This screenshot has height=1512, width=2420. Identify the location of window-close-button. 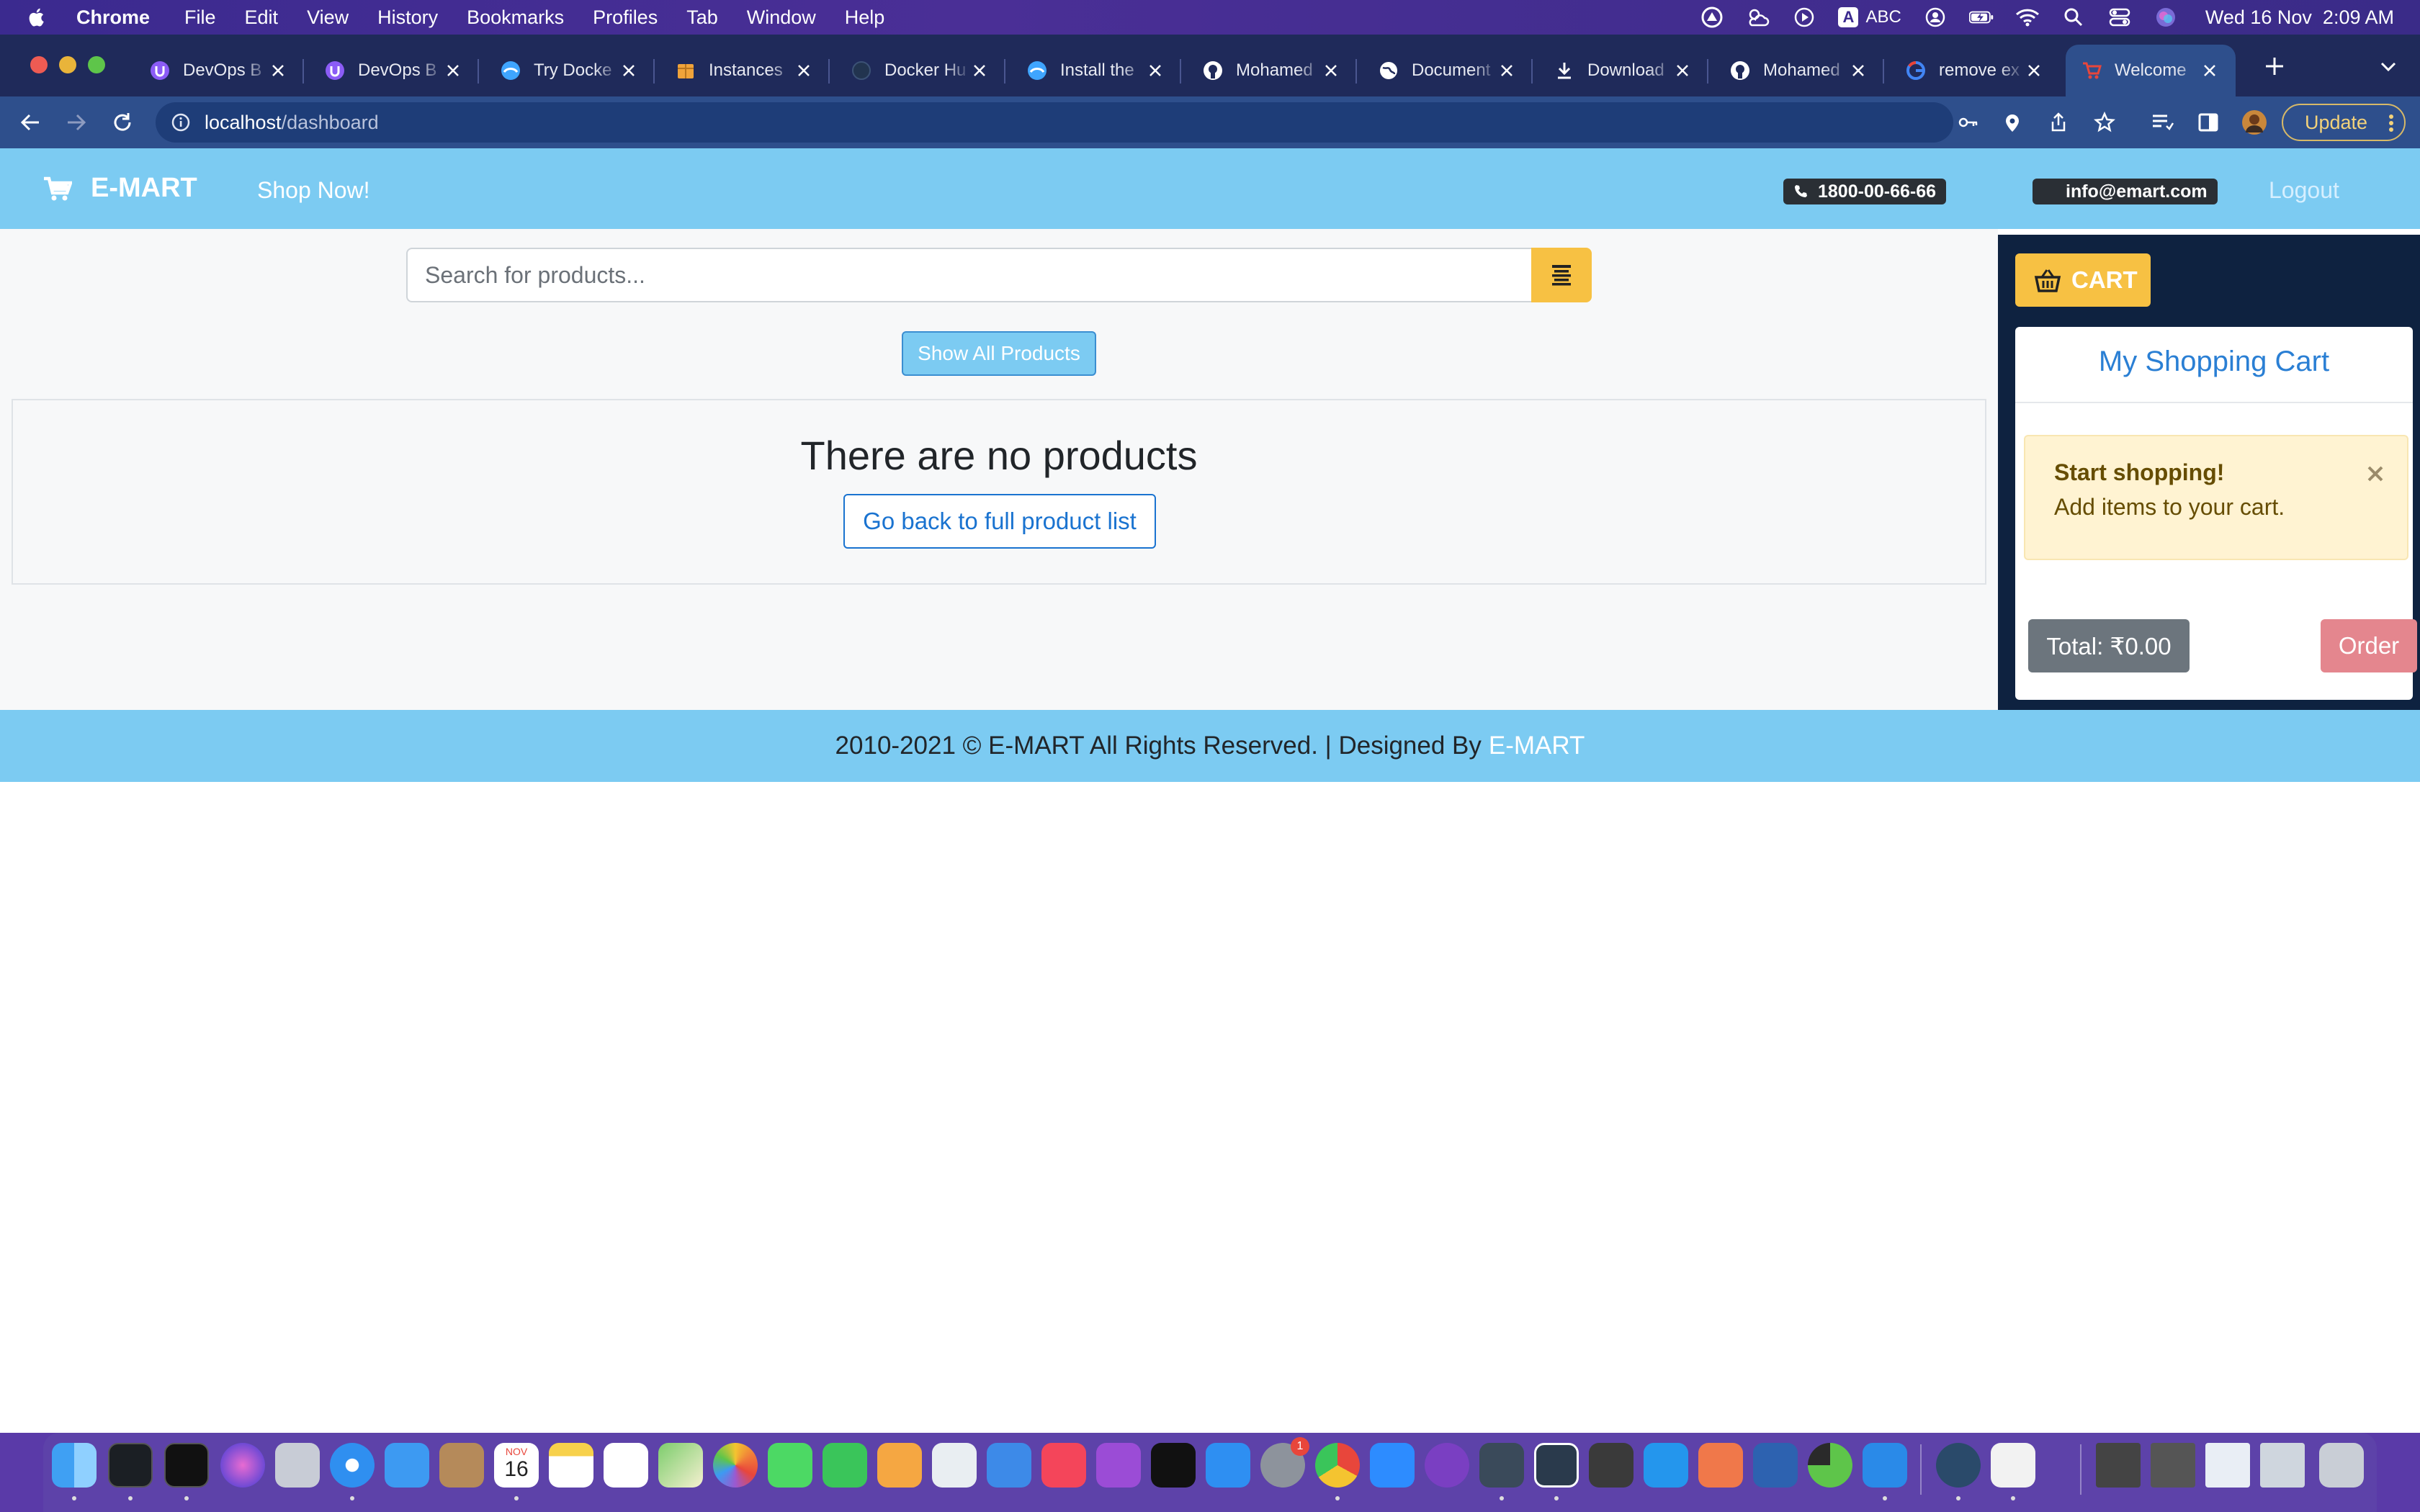
(39, 64).